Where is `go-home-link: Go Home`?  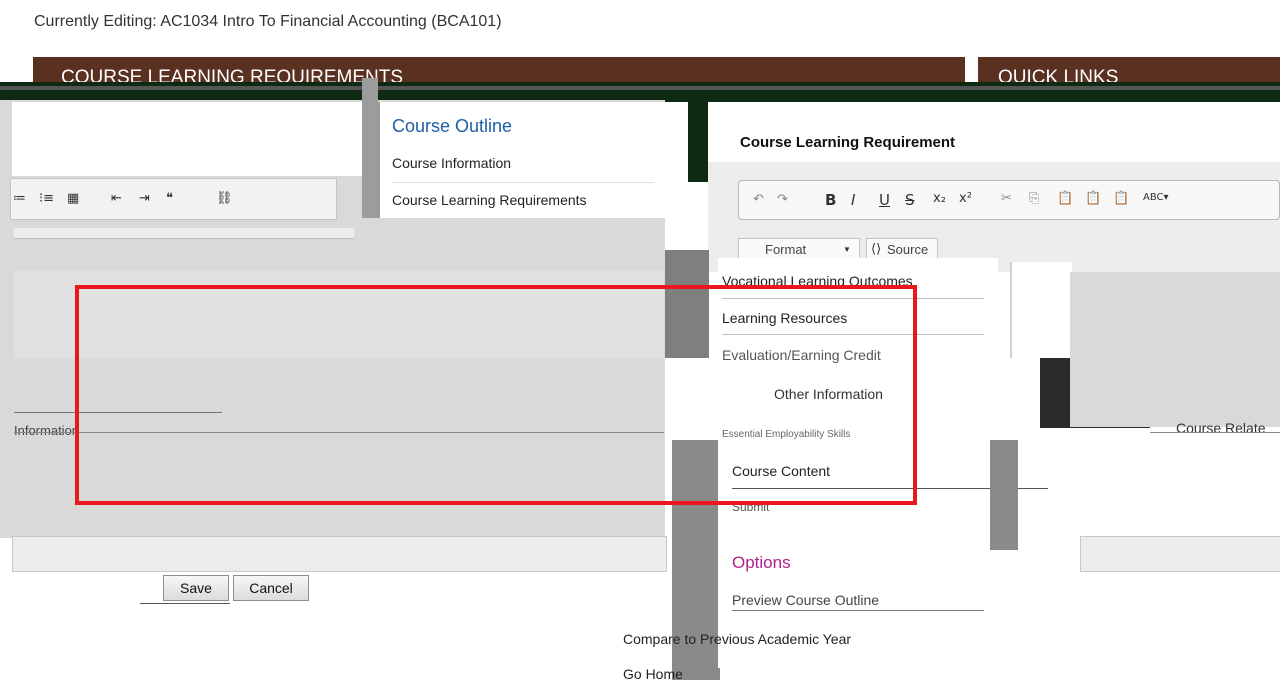
go-home-link: Go Home is located at coordinates (653, 674).